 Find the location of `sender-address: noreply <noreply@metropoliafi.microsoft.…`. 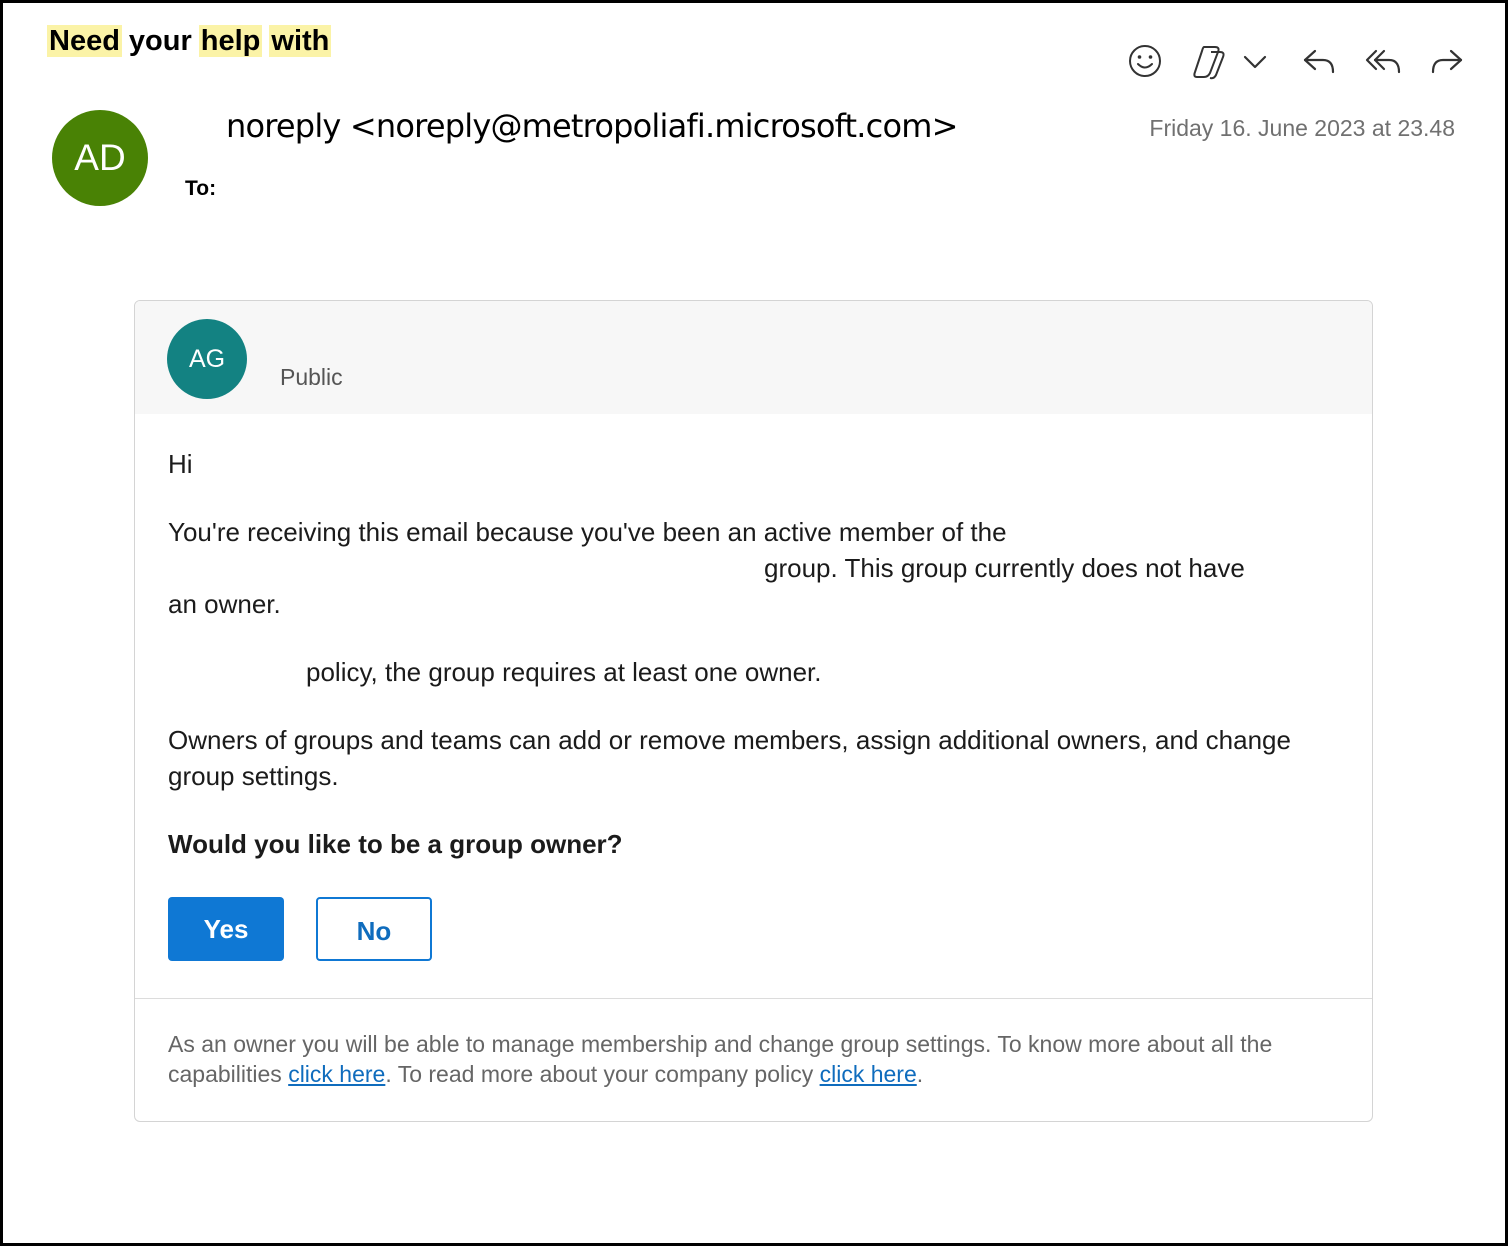

sender-address: noreply <noreply@metropoliafi.microsoft.… is located at coordinates (592, 126).